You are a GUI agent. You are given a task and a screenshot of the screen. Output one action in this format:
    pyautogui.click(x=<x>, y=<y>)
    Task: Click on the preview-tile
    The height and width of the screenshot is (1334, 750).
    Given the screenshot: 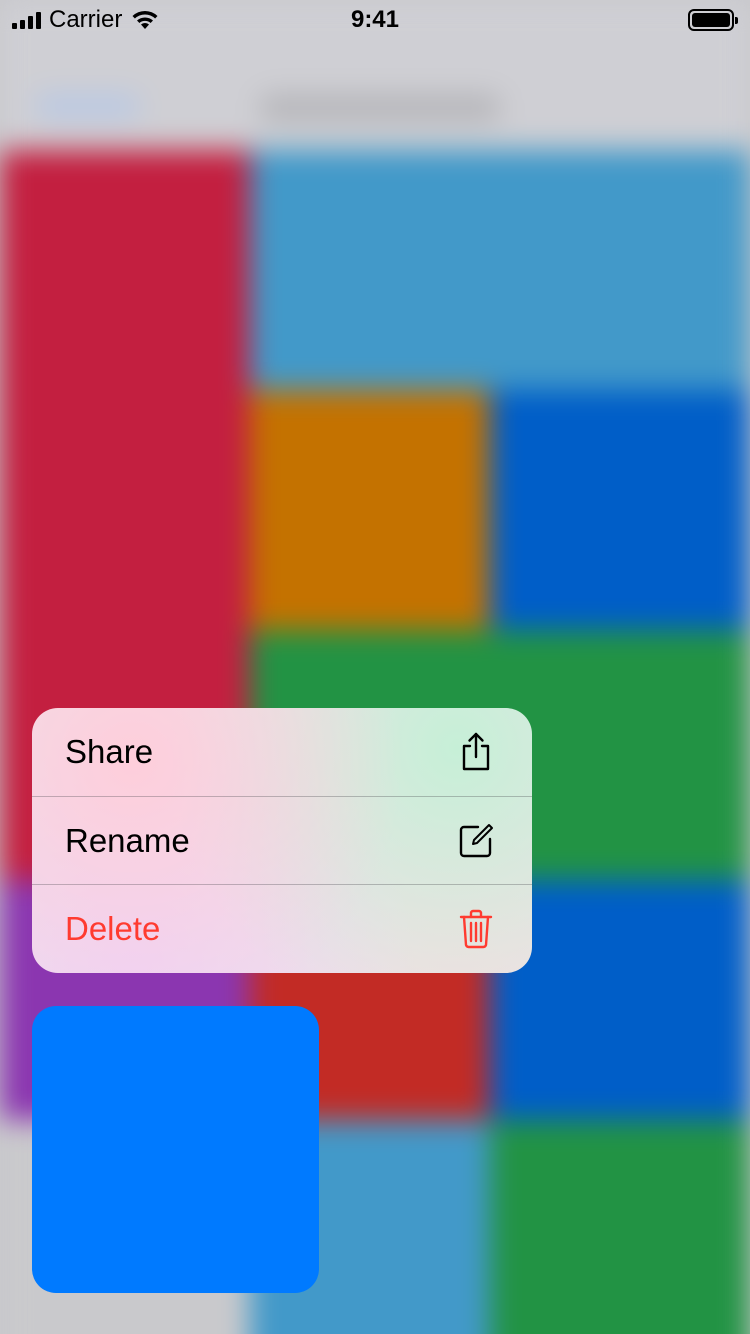 What is the action you would take?
    pyautogui.click(x=175, y=1149)
    